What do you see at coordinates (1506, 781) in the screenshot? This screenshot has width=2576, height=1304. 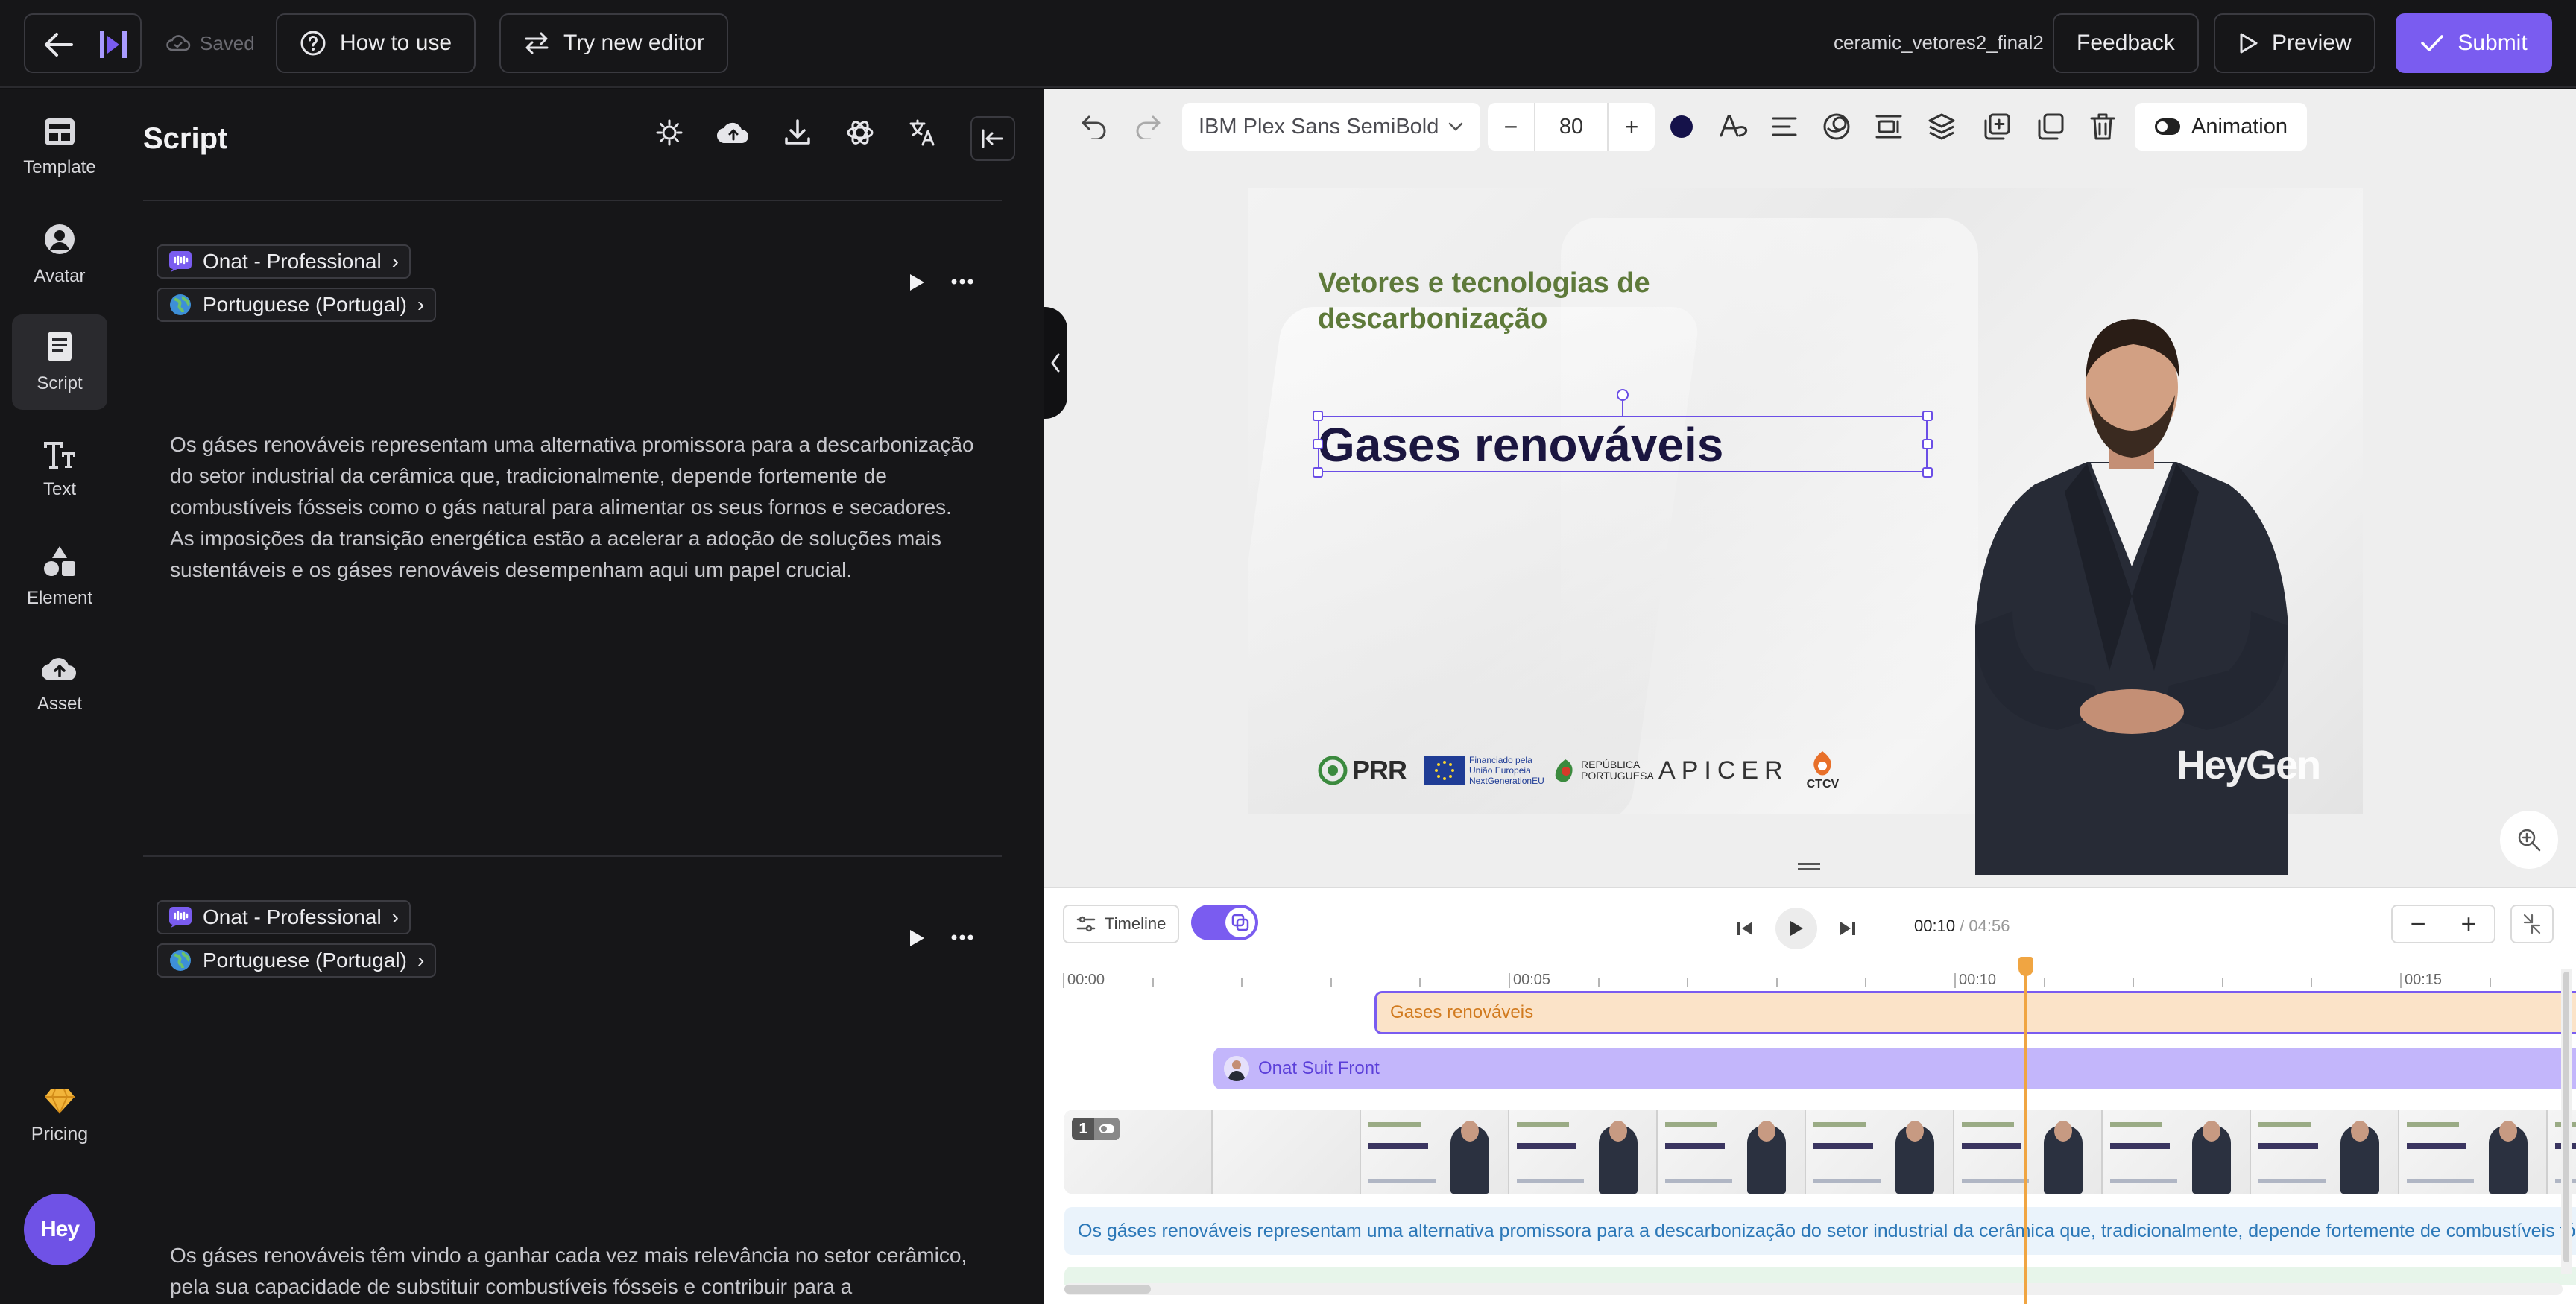 I see `eu-sub-text: NextGenerationEU` at bounding box center [1506, 781].